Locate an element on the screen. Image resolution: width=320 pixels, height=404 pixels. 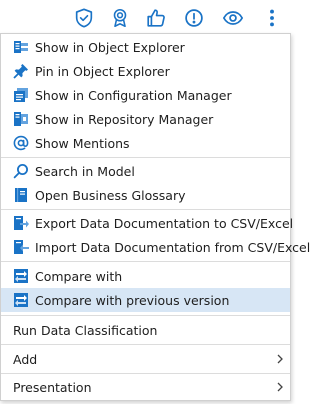
more-vertical-icon is located at coordinates (272, 18).